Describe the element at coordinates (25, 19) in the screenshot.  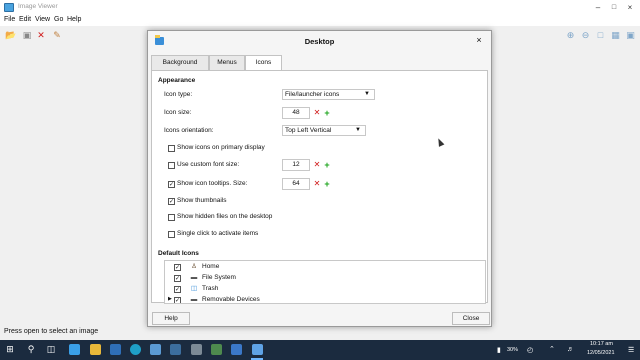
I see `menu-edit: Edit` at that location.